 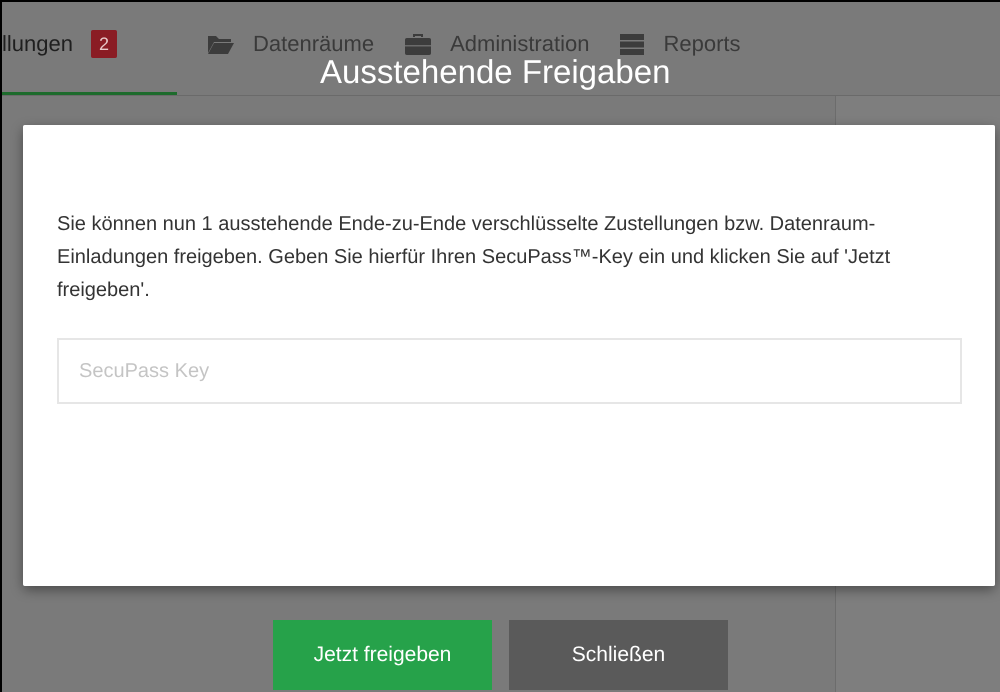 I want to click on folder-icon, so click(x=221, y=44).